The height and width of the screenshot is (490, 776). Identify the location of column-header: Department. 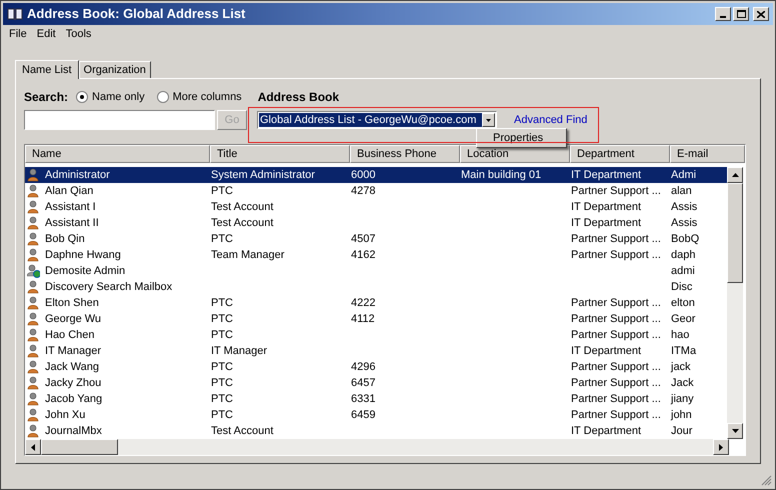
(620, 154).